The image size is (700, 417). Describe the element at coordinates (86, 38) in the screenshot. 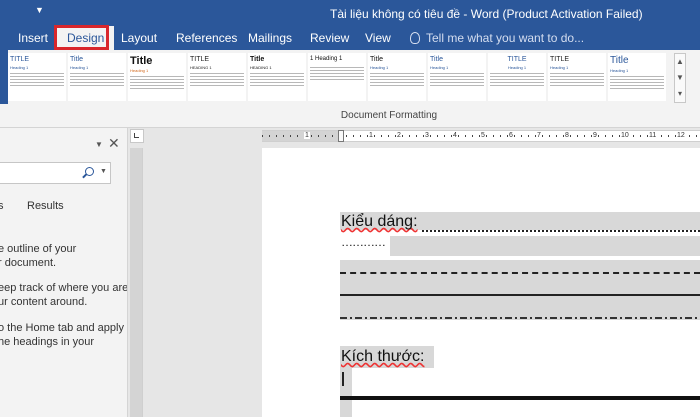

I see `tab-design: Design` at that location.